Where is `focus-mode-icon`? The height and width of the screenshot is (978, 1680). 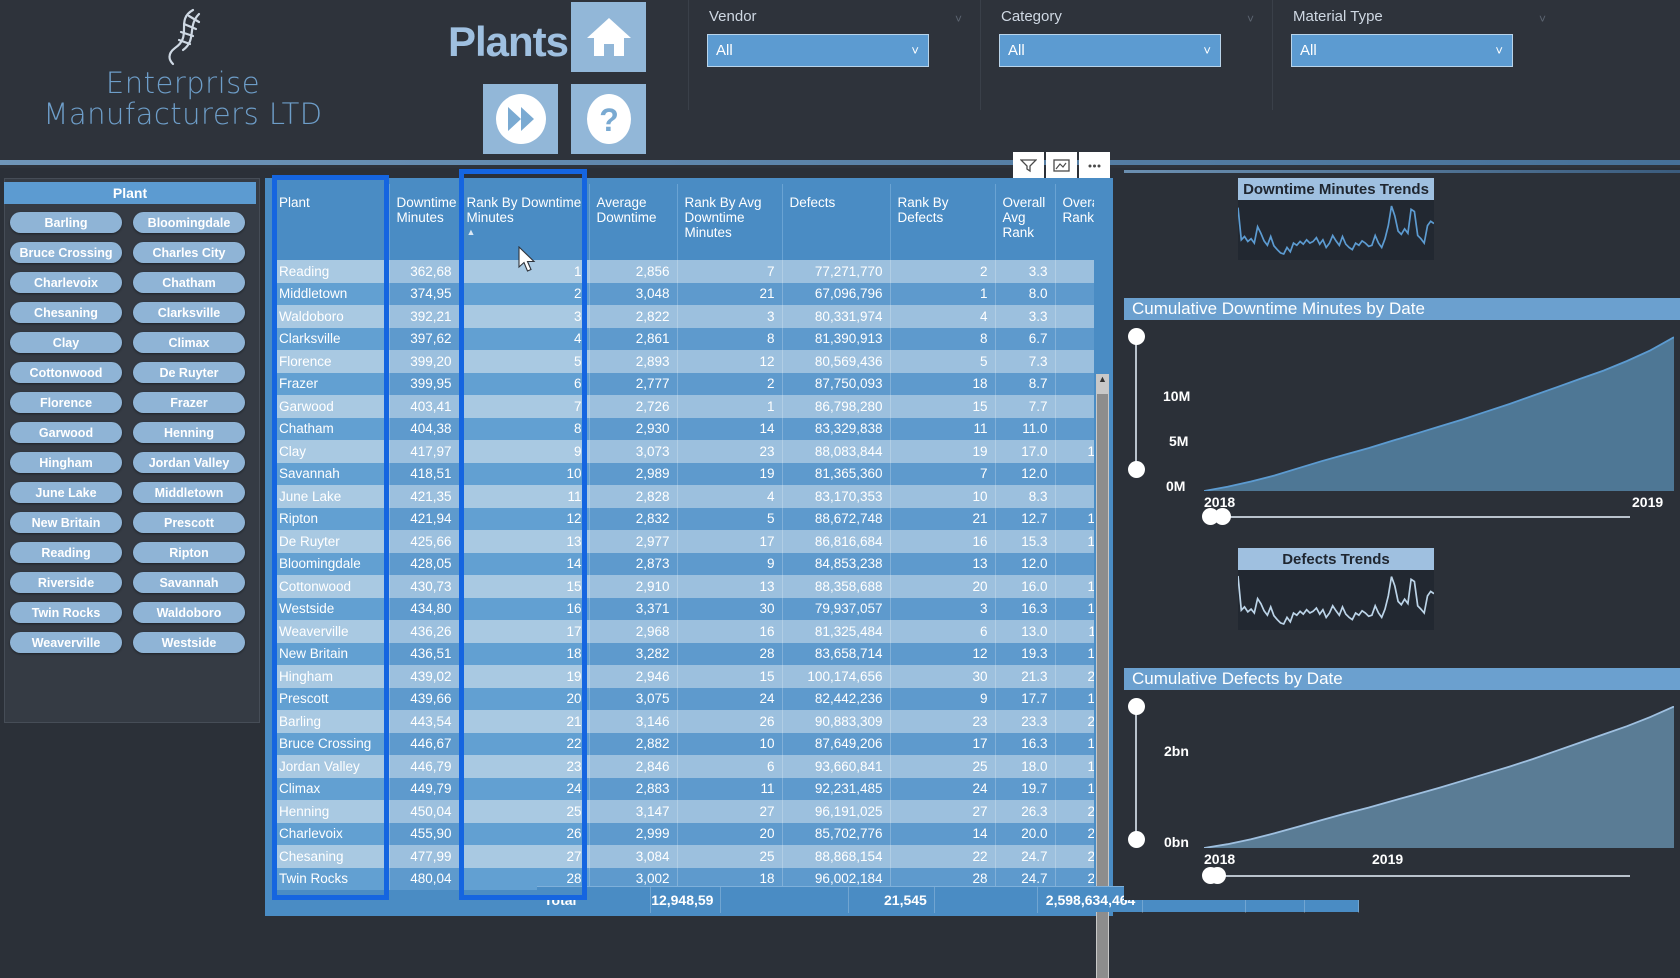 focus-mode-icon is located at coordinates (1061, 165).